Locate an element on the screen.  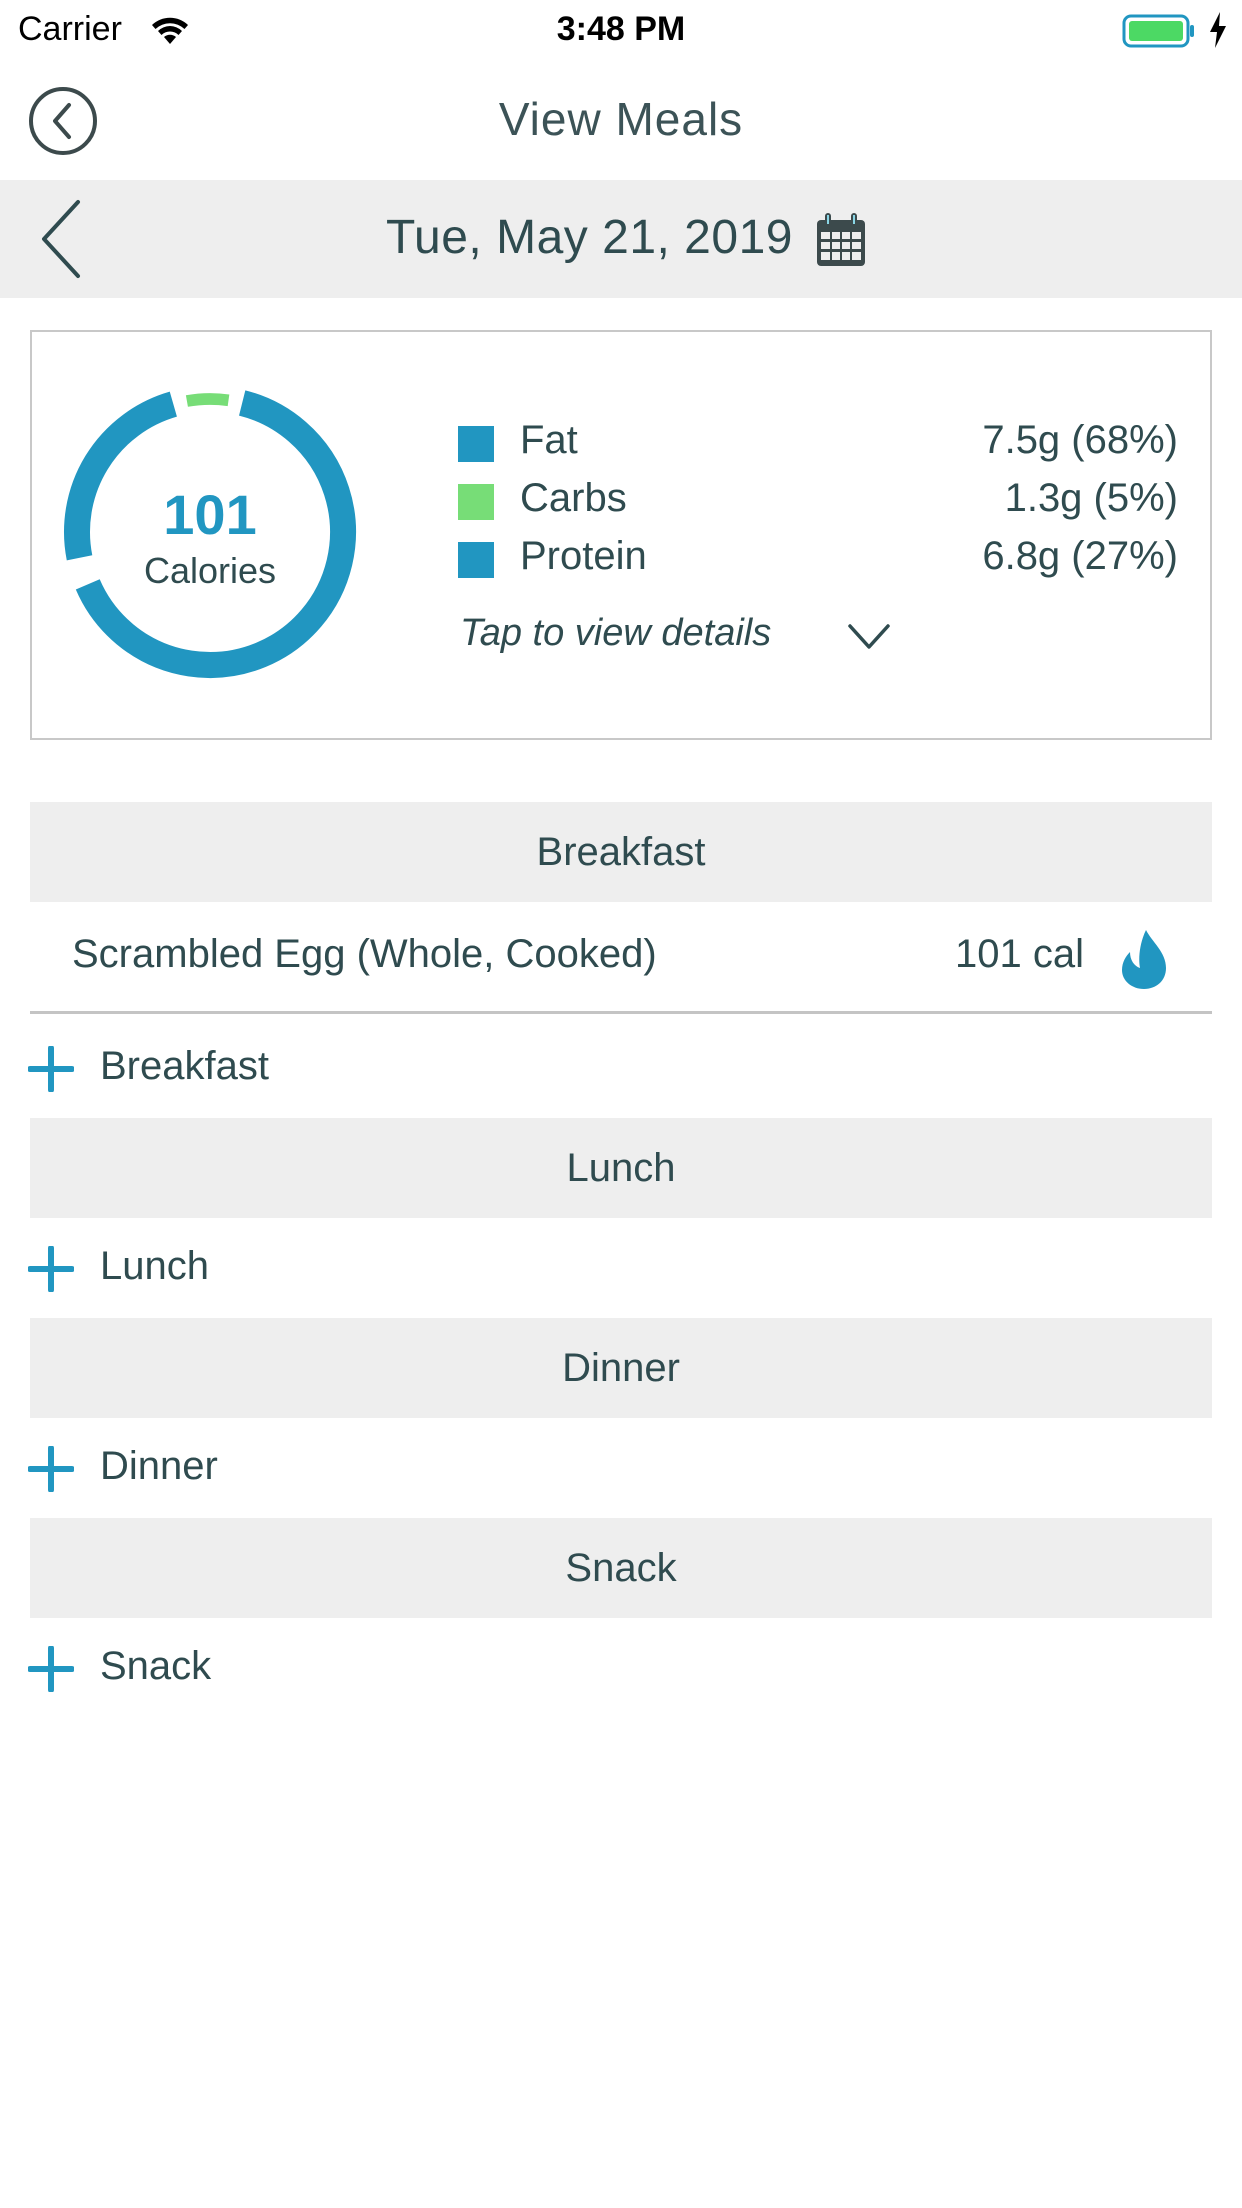
protein-legend-swatch is located at coordinates (476, 560).